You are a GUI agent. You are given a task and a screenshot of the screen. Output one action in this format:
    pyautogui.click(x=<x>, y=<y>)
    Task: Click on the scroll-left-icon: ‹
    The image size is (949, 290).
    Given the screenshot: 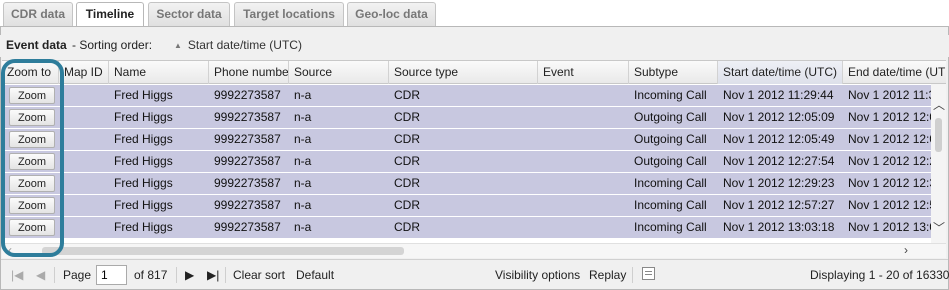 What is the action you would take?
    pyautogui.click(x=10, y=250)
    